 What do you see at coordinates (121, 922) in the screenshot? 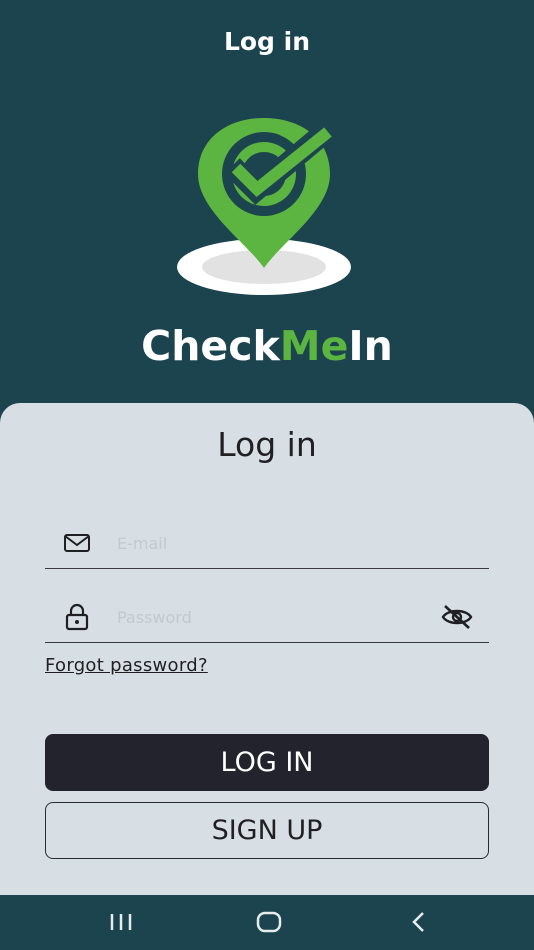
I see `recent-apps-icon` at bounding box center [121, 922].